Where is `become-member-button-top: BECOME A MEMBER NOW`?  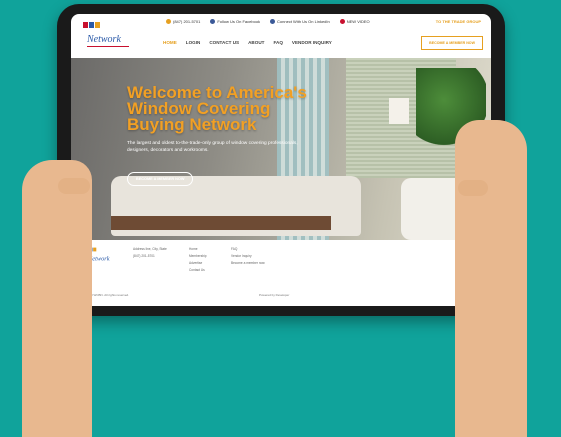
become-member-button-top: BECOME A MEMBER NOW is located at coordinates (452, 43).